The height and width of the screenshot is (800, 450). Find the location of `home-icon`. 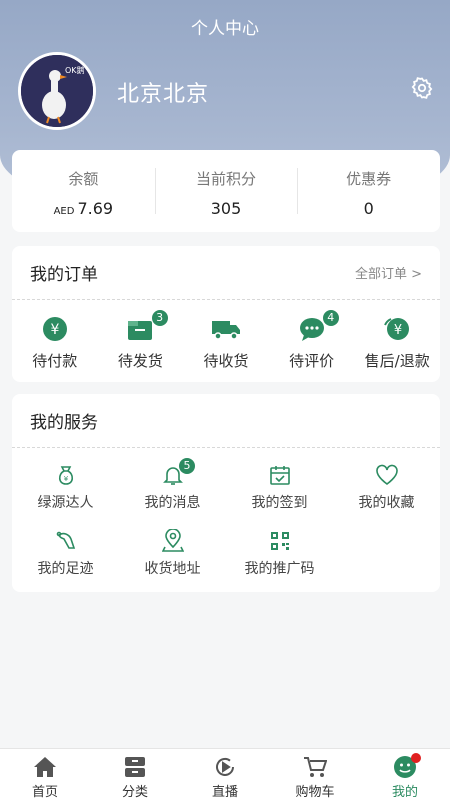

home-icon is located at coordinates (45, 767).